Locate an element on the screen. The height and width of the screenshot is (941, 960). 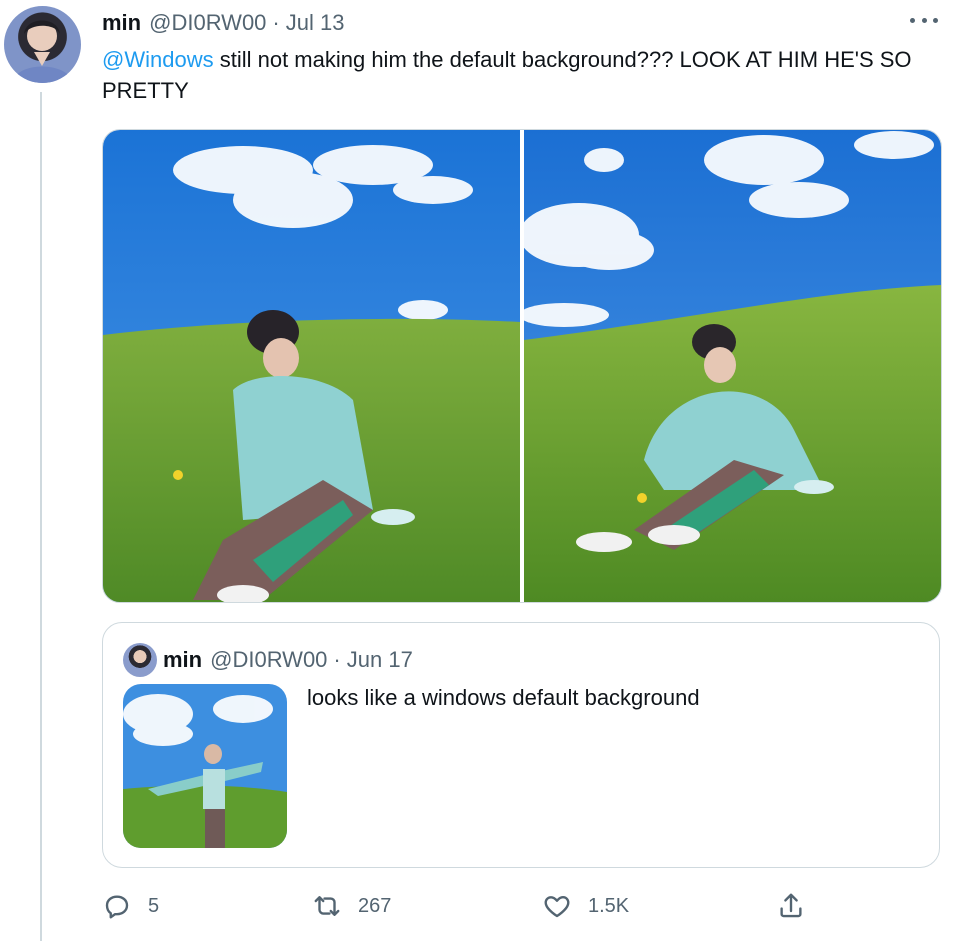
share-icon is located at coordinates (791, 905).